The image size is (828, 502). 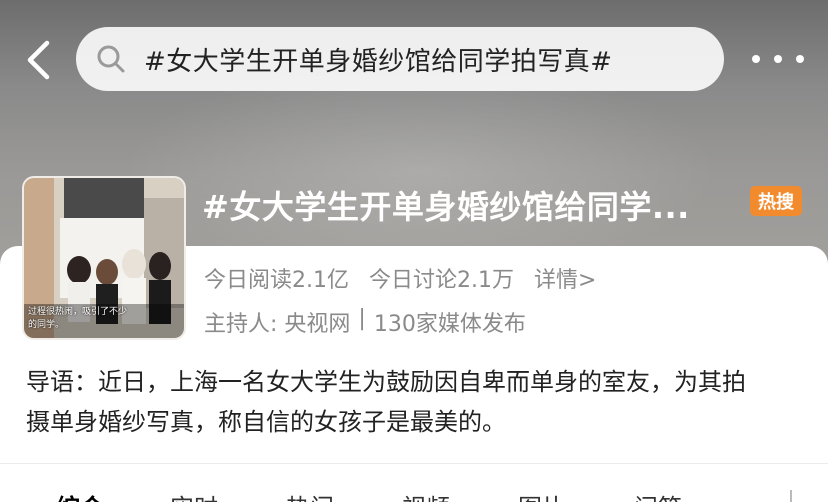 I want to click on tab-video: 视频, so click(x=426, y=495).